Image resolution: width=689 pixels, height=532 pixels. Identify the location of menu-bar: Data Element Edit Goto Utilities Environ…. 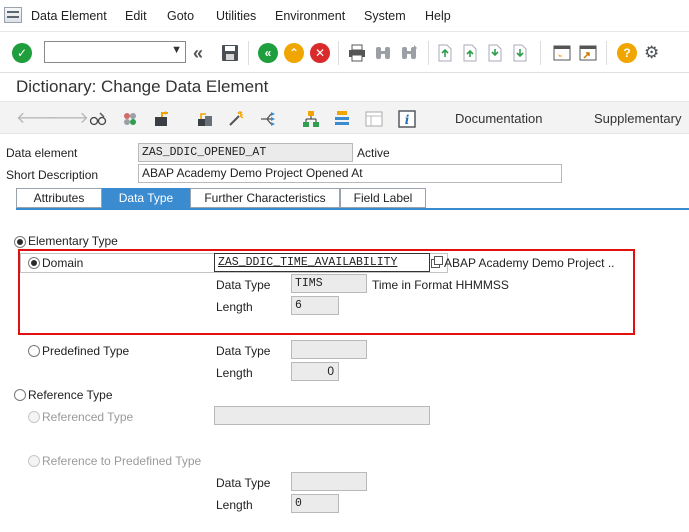
(344, 16).